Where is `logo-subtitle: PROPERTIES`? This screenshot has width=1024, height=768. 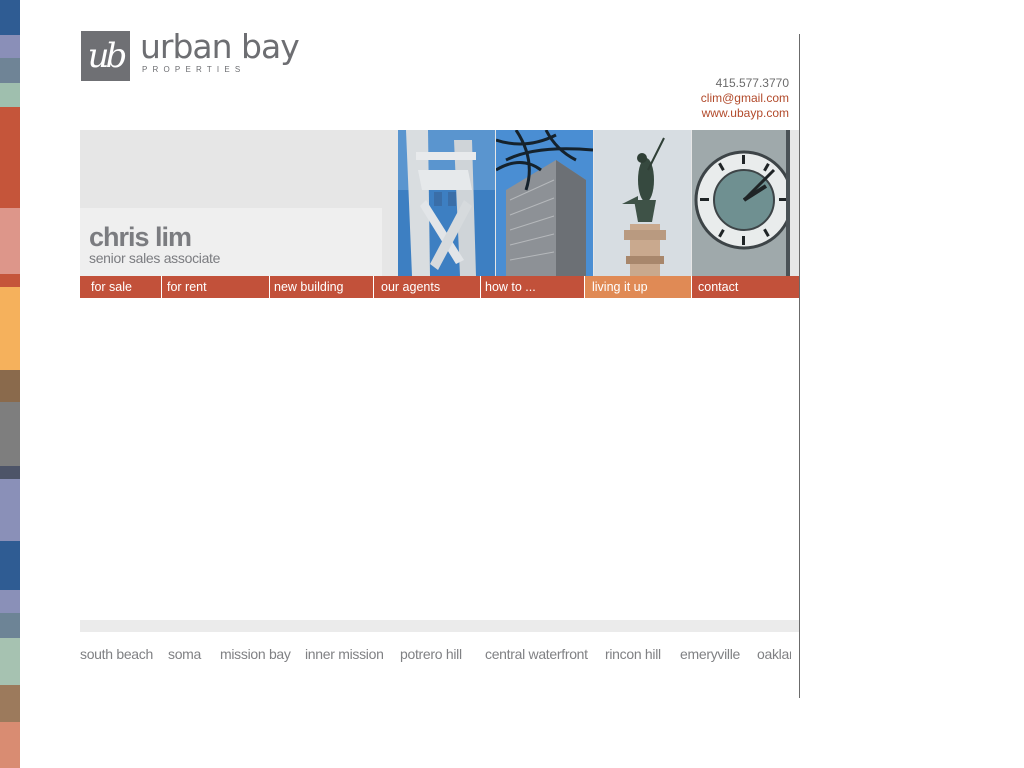 logo-subtitle: PROPERTIES is located at coordinates (194, 69).